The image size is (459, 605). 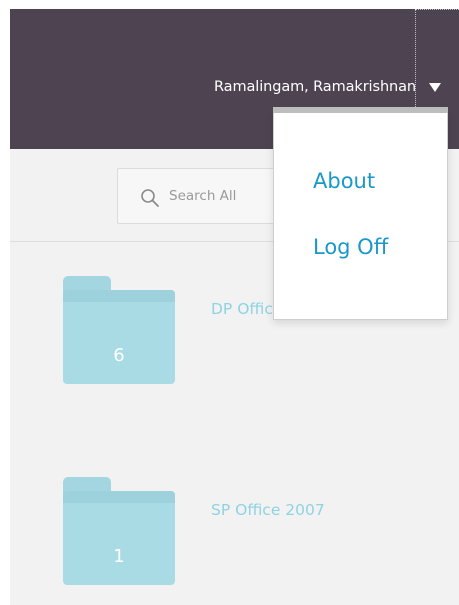 I want to click on caret-down-icon, so click(x=435, y=87).